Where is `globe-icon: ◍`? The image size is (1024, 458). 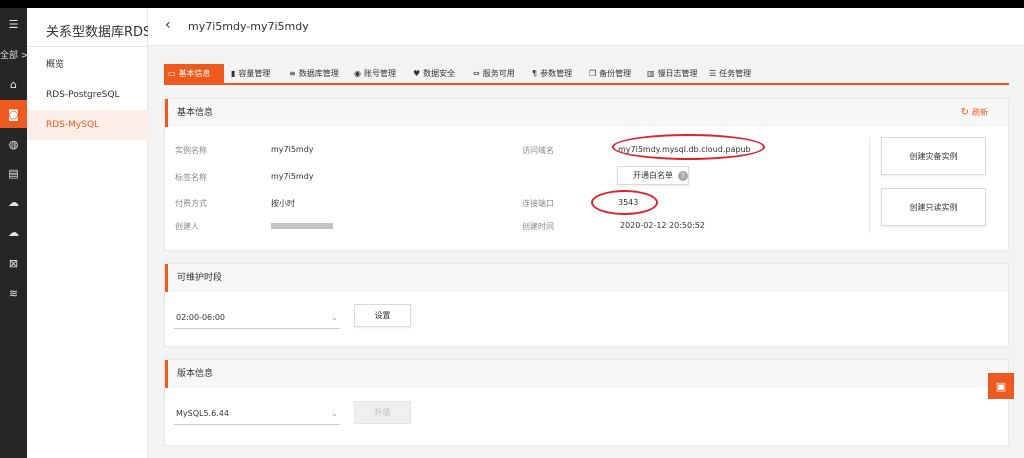
globe-icon: ◍ is located at coordinates (13, 144).